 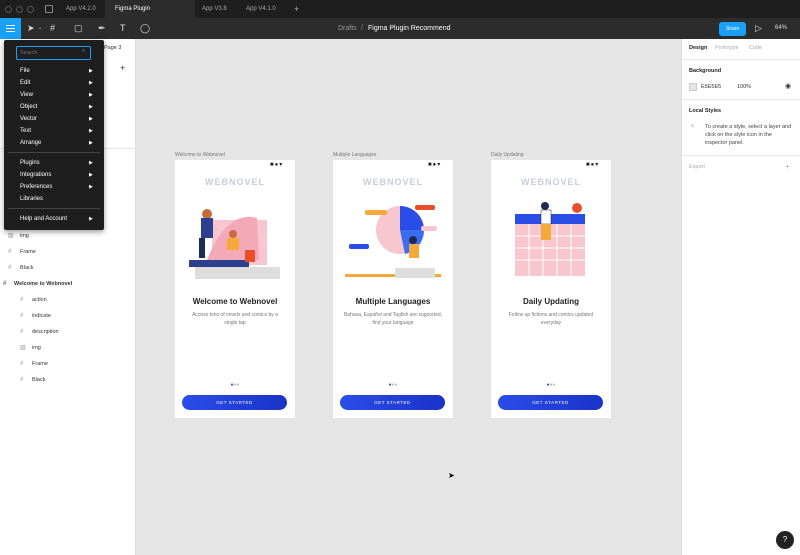 What do you see at coordinates (705, 71) in the screenshot?
I see `background-title: Background` at bounding box center [705, 71].